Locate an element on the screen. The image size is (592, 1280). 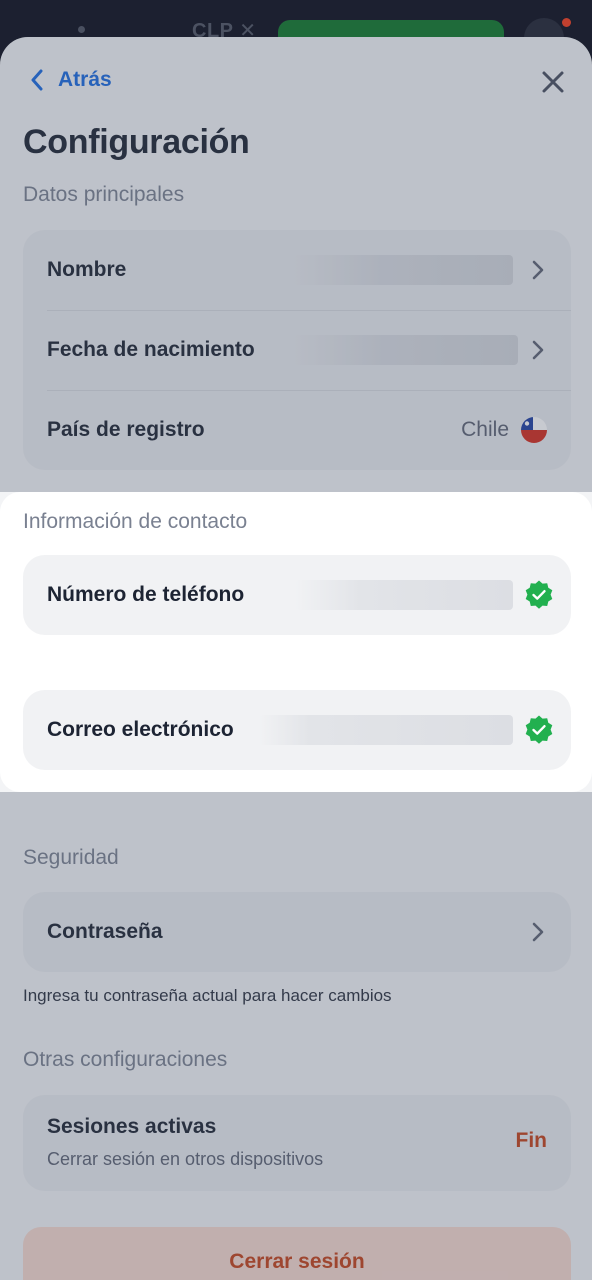
page-title: Configuración is located at coordinates (136, 142).